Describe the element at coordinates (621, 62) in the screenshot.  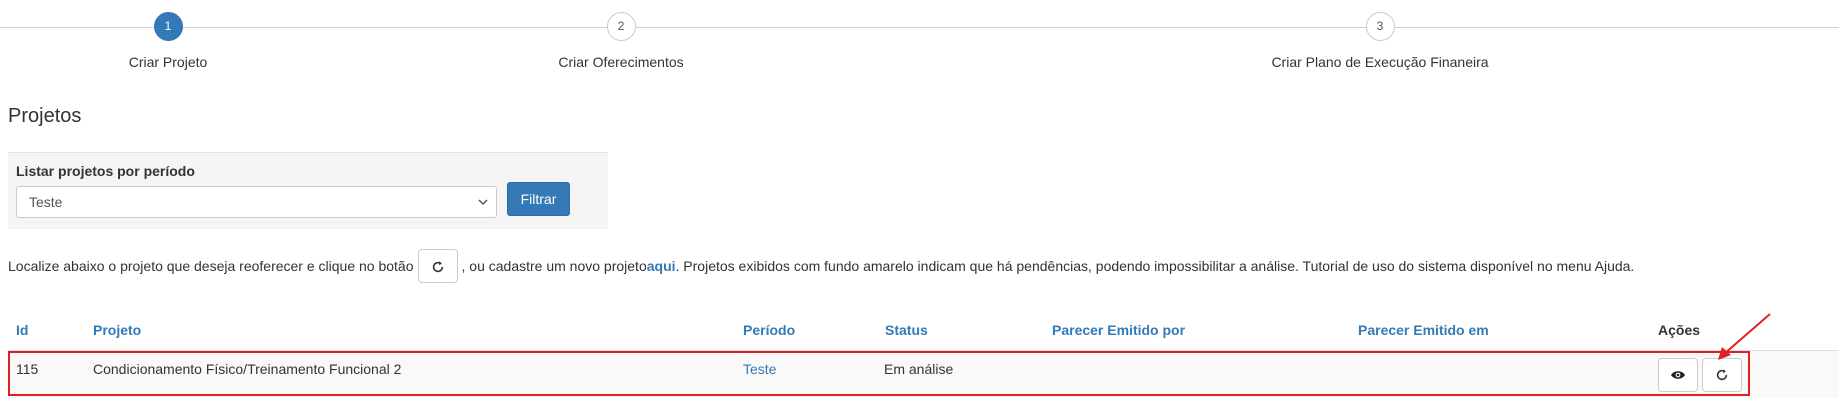
I see `step-label: Criar Oferecimentos` at that location.